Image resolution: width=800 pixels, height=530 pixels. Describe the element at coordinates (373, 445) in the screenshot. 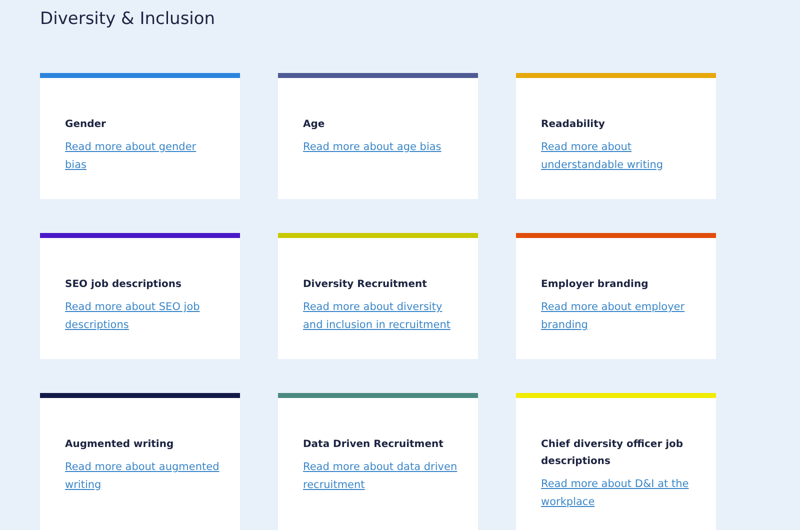

I see `card-title: Data Driven Recruitment` at that location.